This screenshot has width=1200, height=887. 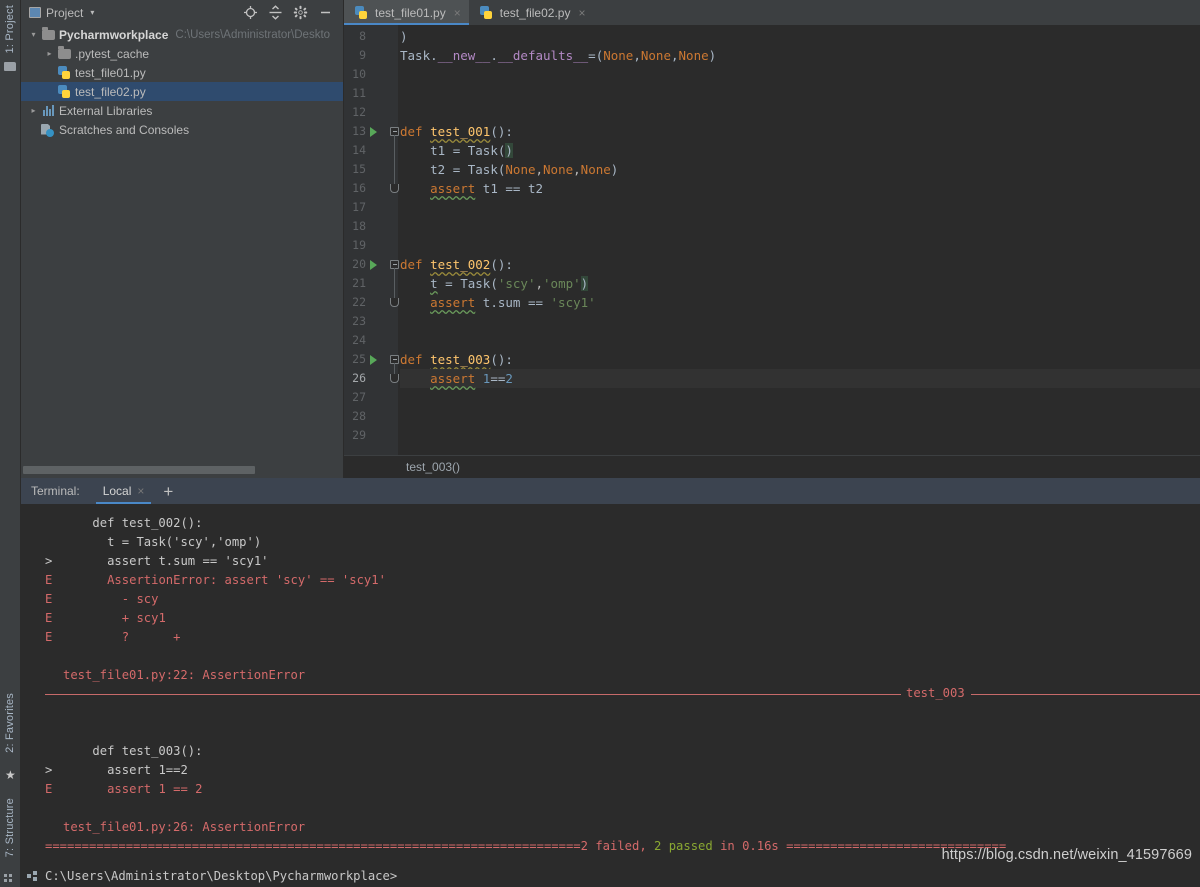 What do you see at coordinates (182, 129) in the screenshot?
I see `tree-item-scratches-and-consoles: ▸ Scratches and Consoles` at bounding box center [182, 129].